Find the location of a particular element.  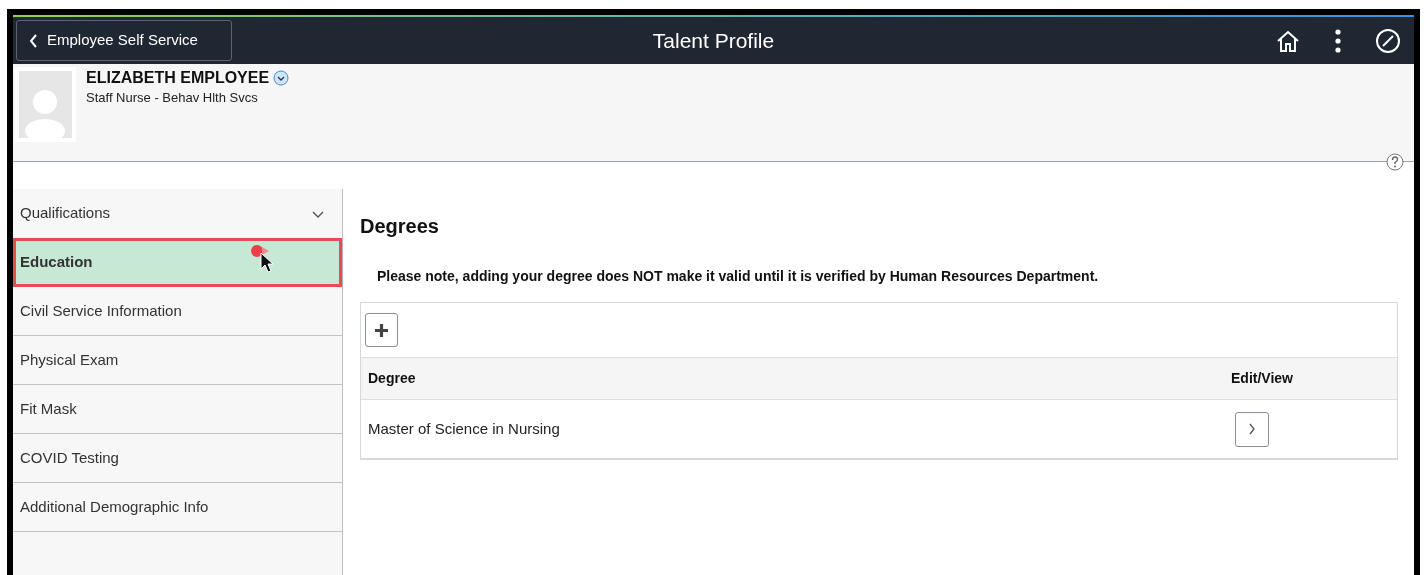

table-cell-text: Master of Science in Nursing is located at coordinates (464, 428).